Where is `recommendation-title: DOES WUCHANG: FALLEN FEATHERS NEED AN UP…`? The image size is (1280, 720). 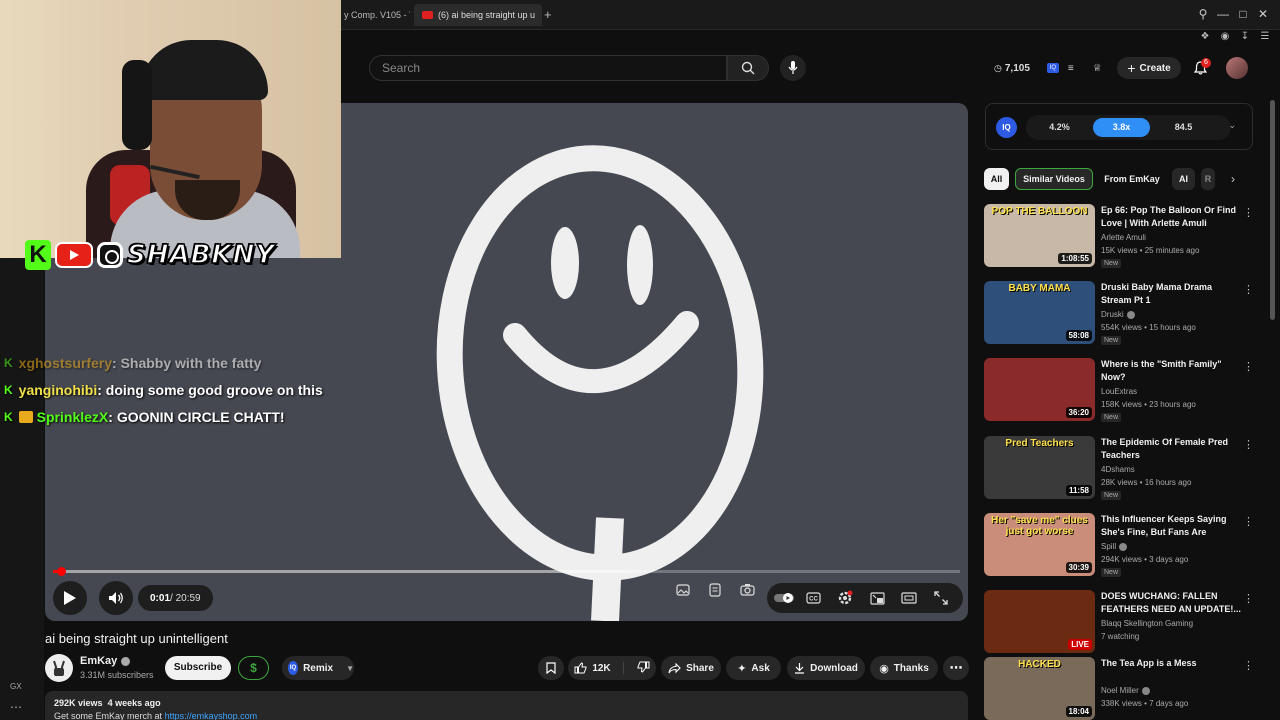
recommendation-title: DOES WUCHANG: FALLEN FEATHERS NEED AN UP… is located at coordinates (1171, 603).